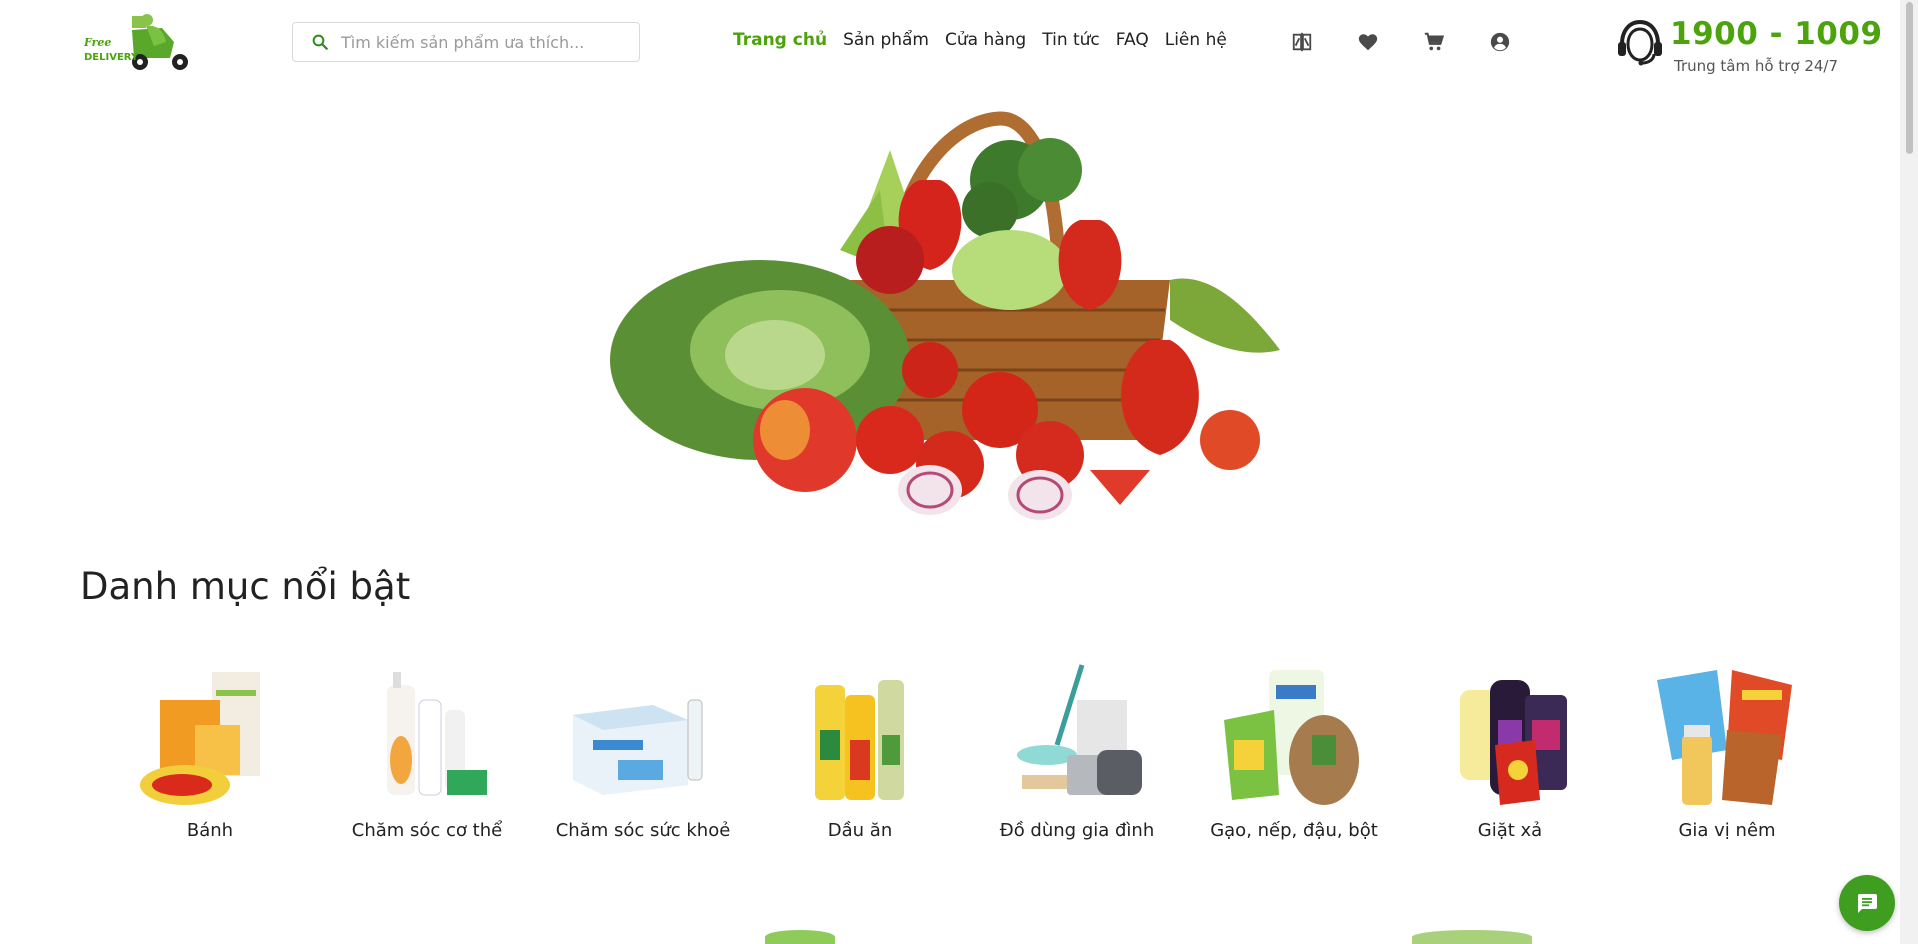 Image resolution: width=1918 pixels, height=944 pixels. What do you see at coordinates (886, 40) in the screenshot?
I see `nav-item-products: Sản phẩm` at bounding box center [886, 40].